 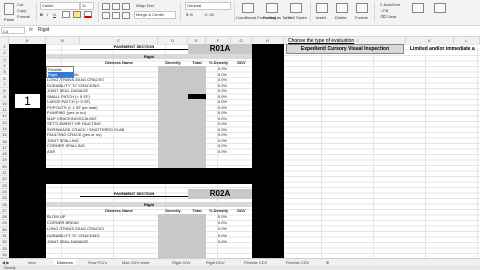 I want to click on status-text: Ready, so click(x=10, y=267).